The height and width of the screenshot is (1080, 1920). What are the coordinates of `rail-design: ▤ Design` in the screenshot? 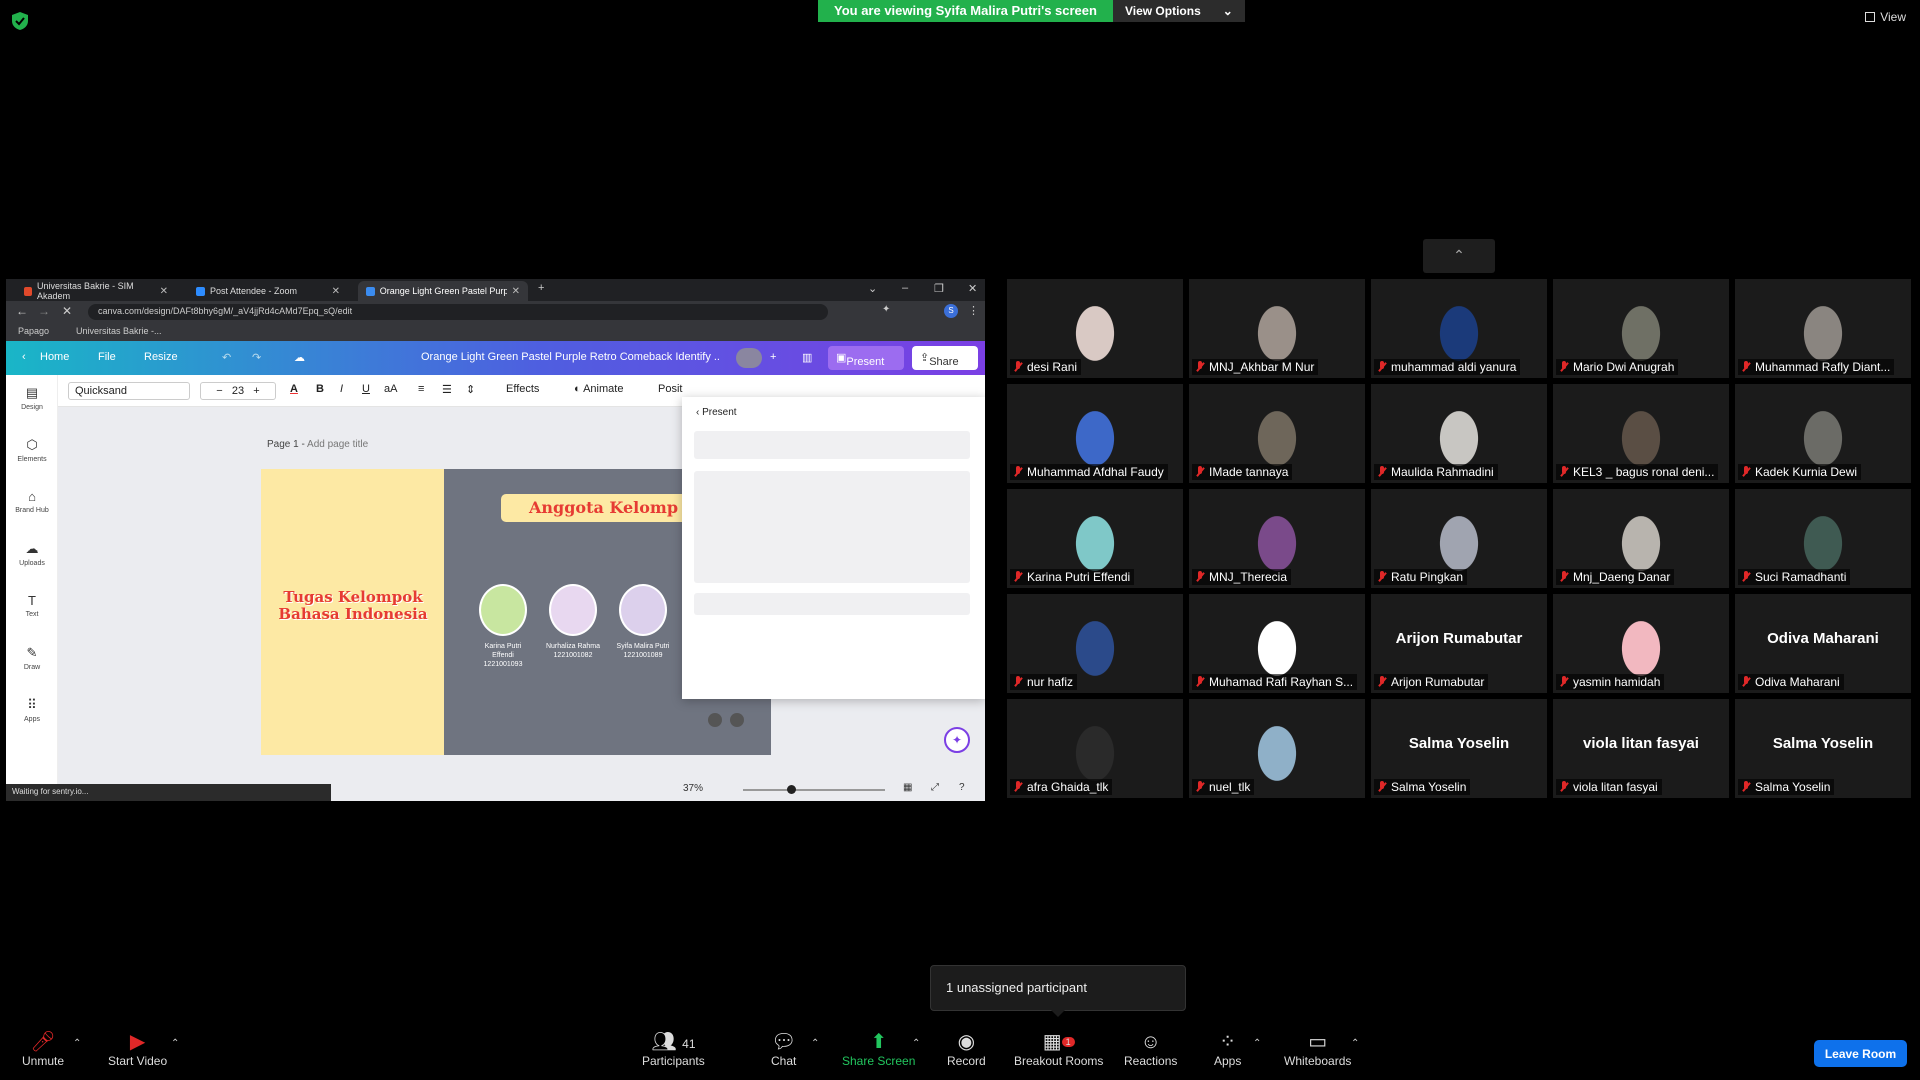 It's located at (32, 398).